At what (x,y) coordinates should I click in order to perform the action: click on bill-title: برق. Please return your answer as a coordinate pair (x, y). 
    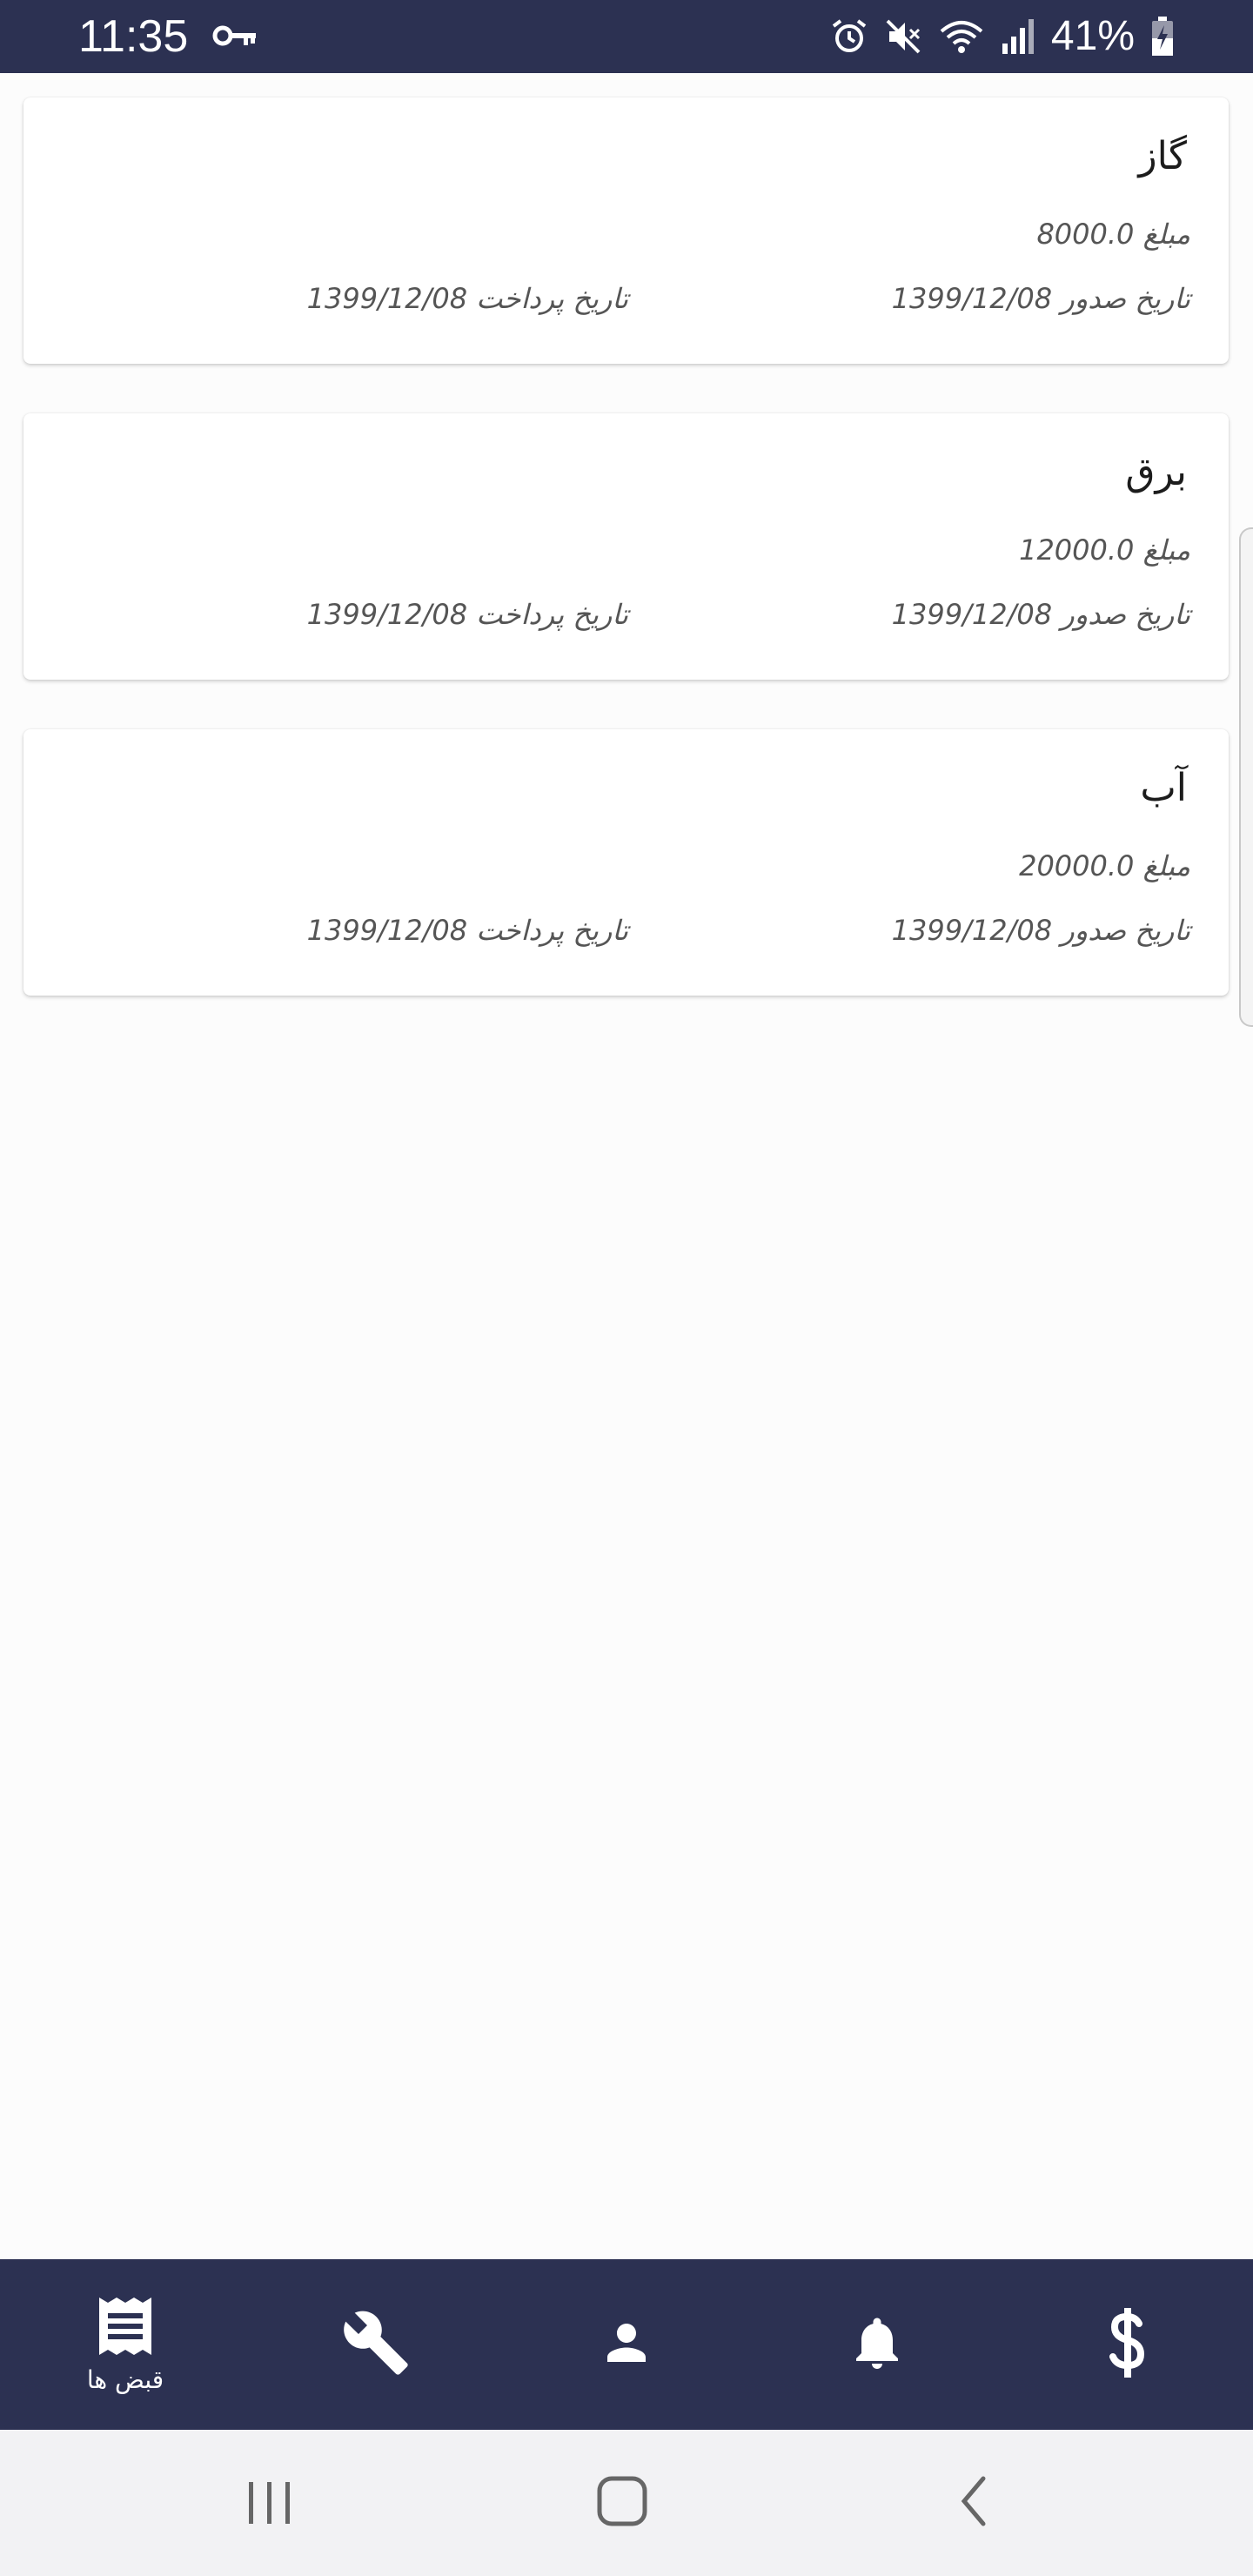
    Looking at the image, I should click on (1156, 472).